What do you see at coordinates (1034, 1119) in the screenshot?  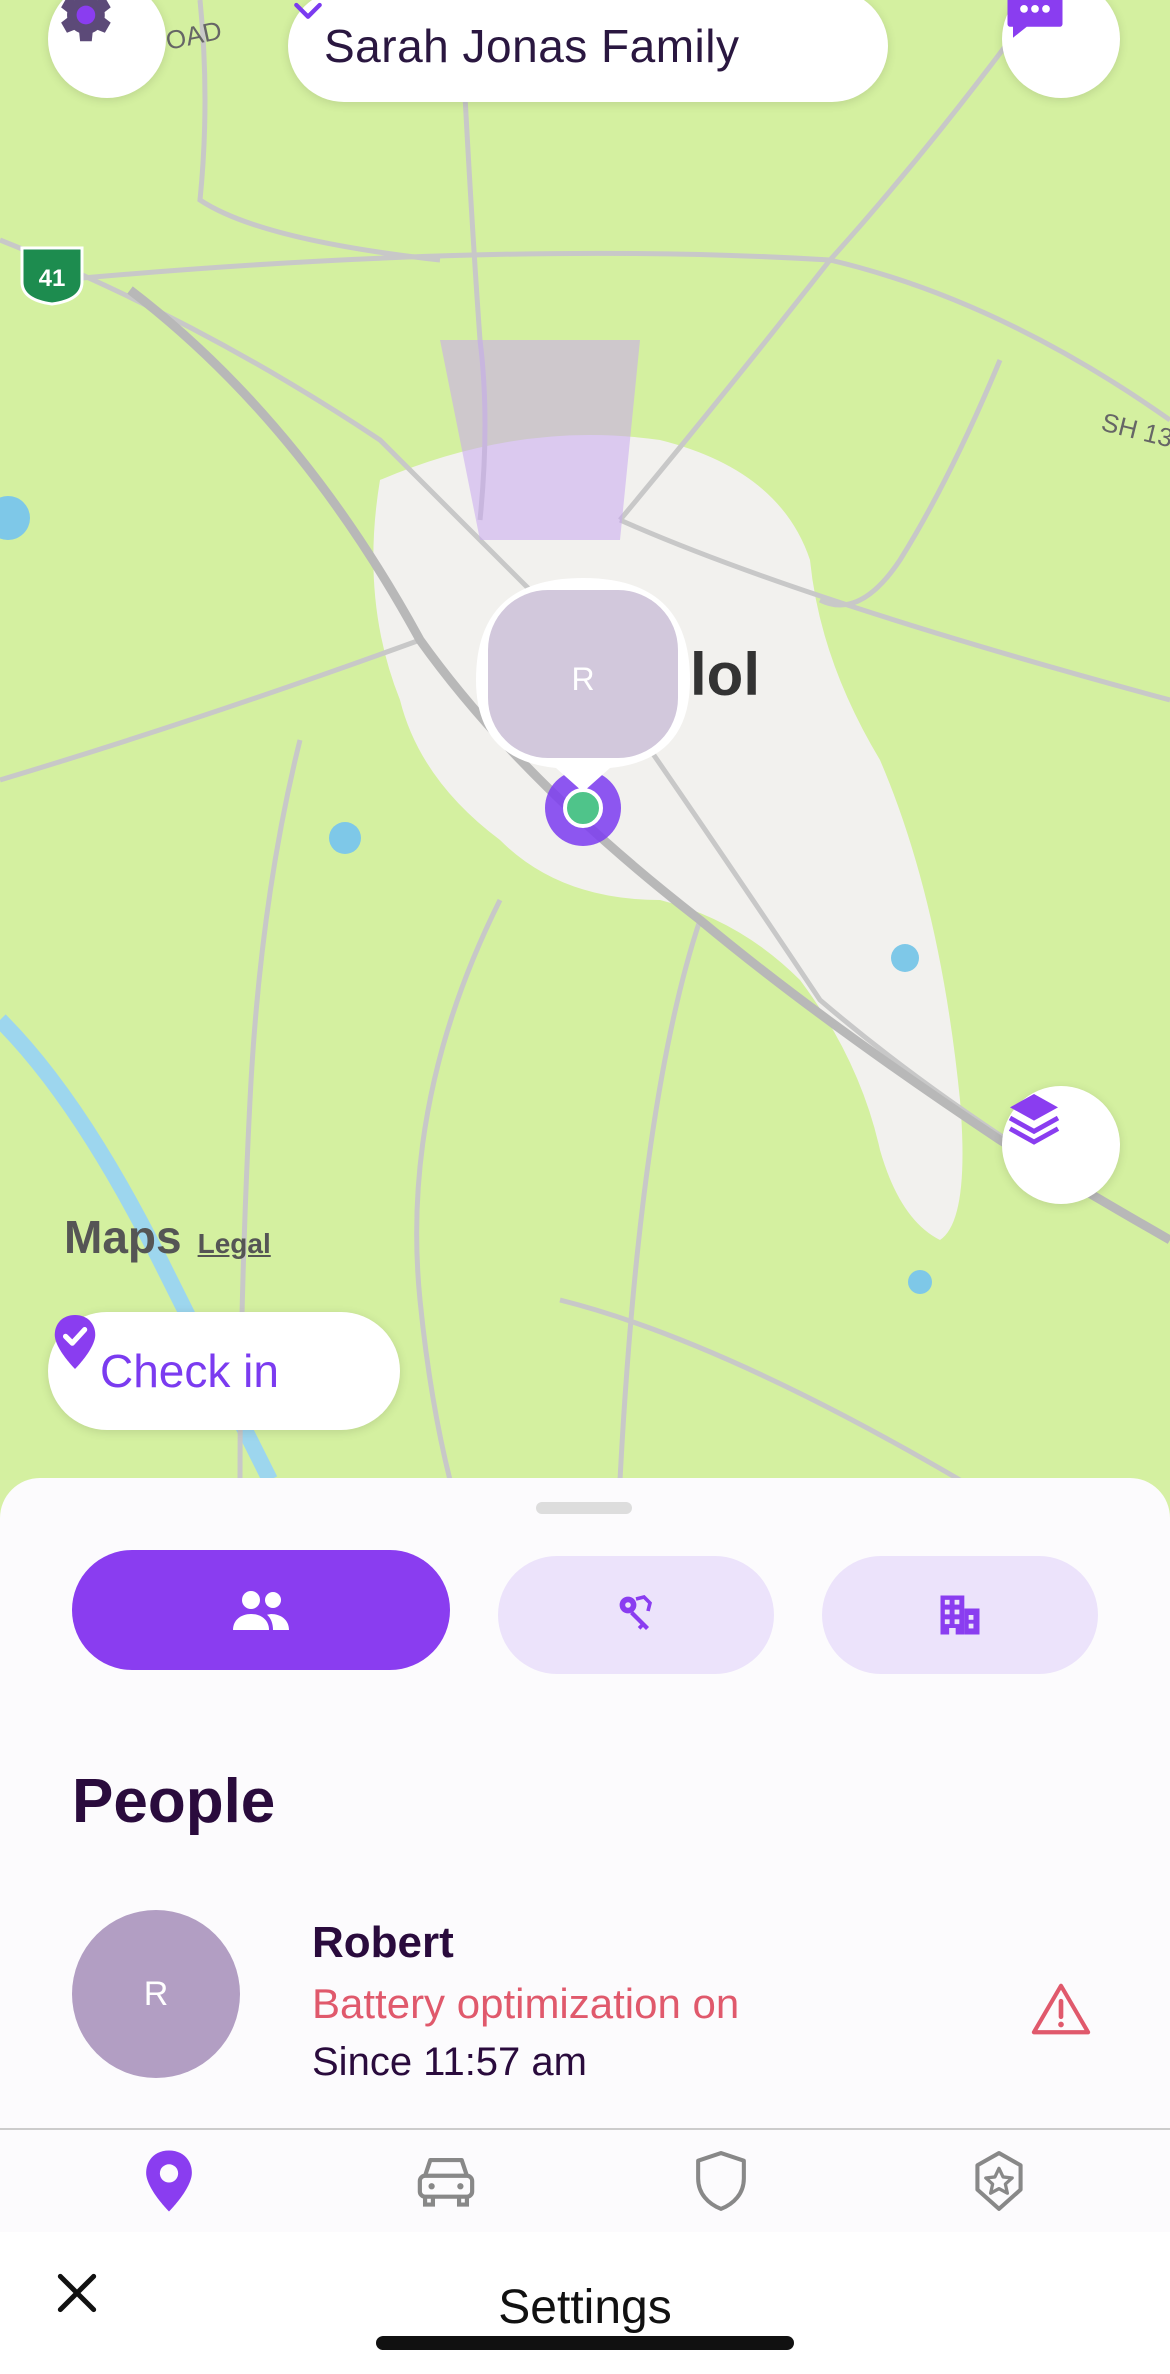 I see `layers-icon` at bounding box center [1034, 1119].